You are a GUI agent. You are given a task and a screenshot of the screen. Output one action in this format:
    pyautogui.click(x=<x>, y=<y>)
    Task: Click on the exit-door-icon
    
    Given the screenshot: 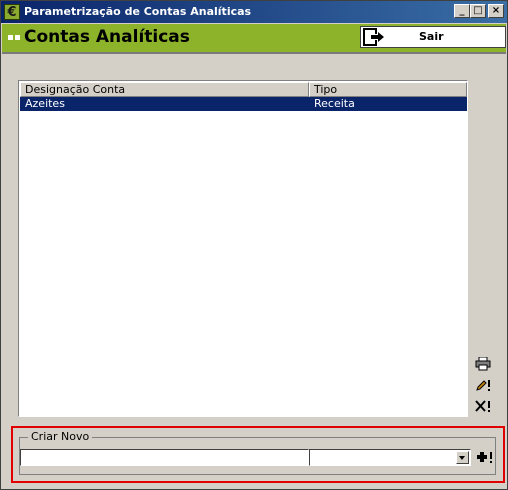 What is the action you would take?
    pyautogui.click(x=373, y=37)
    